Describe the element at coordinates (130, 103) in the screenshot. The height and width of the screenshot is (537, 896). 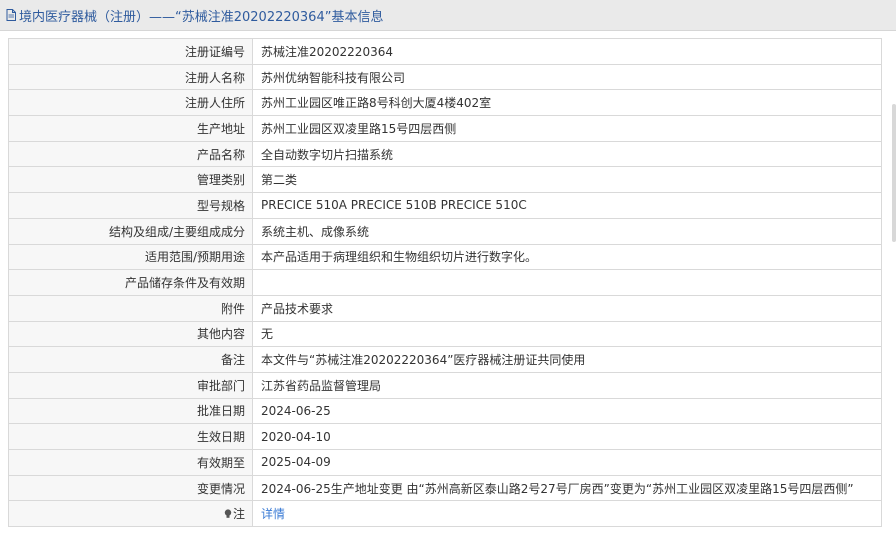
I see `row-label: 注册人住所` at that location.